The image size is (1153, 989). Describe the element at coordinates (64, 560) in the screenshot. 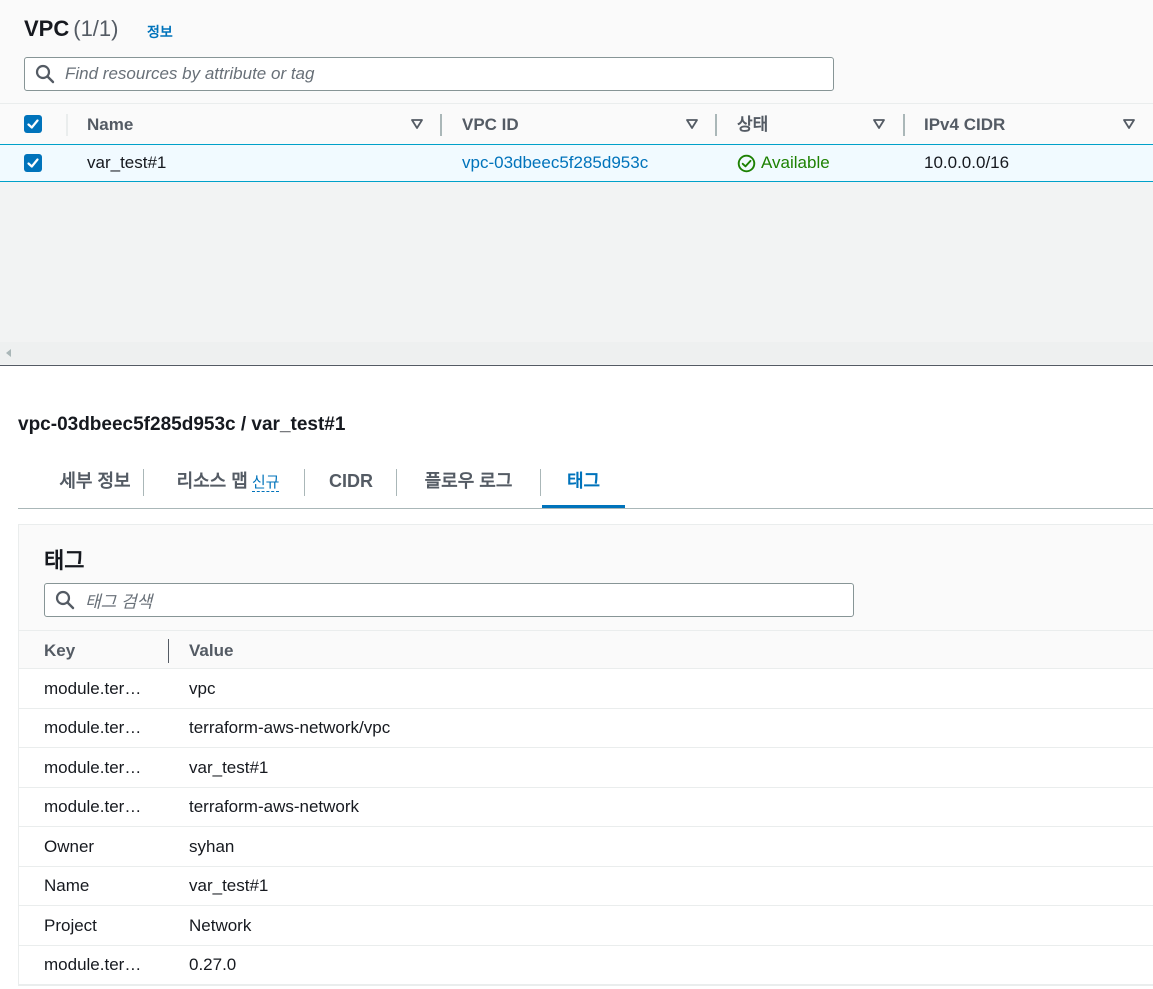

I see `tags-heading: 태그` at that location.